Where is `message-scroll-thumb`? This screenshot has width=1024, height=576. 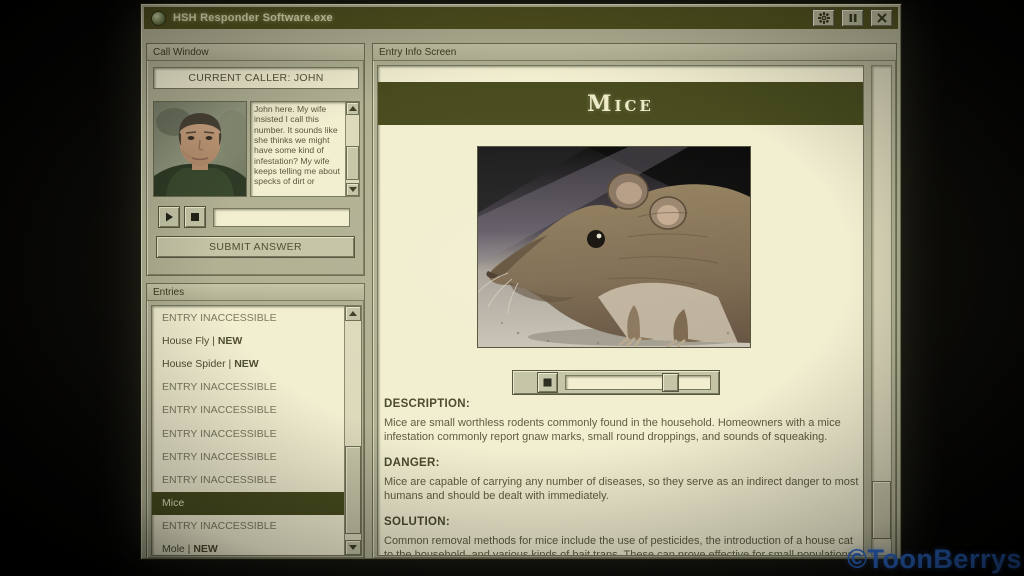
message-scroll-thumb is located at coordinates (352, 163).